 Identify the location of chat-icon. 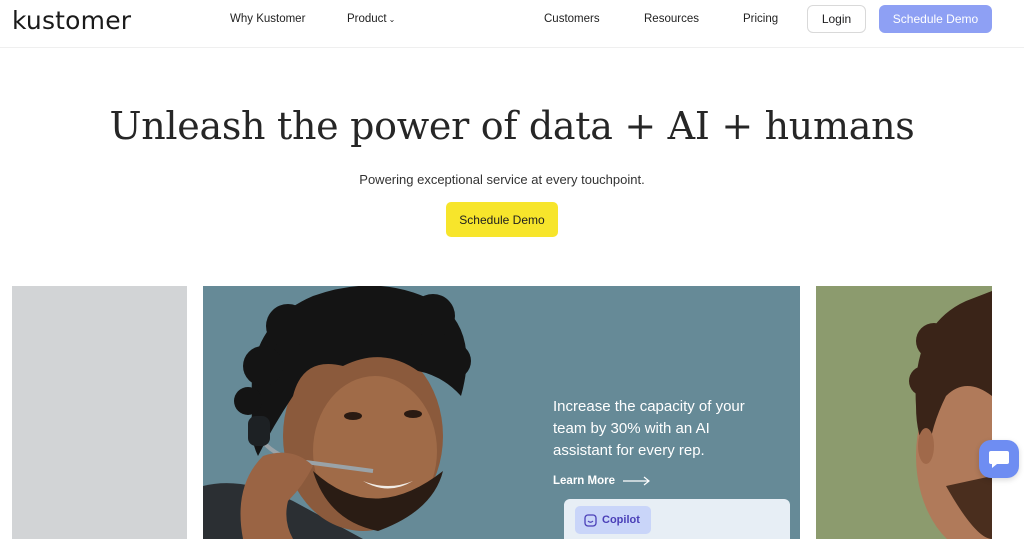
(999, 459).